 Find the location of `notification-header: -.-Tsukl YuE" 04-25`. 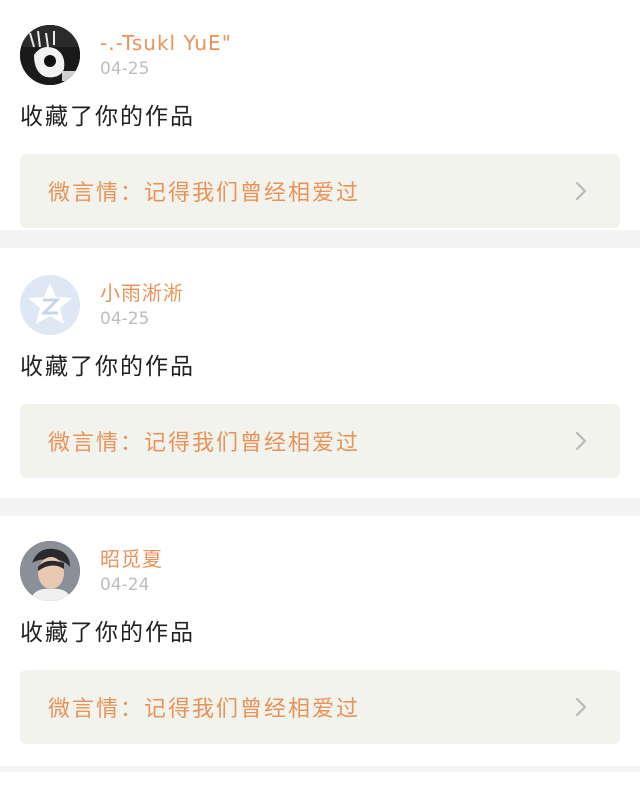

notification-header: -.-Tsukl YuE" 04-25 is located at coordinates (320, 55).